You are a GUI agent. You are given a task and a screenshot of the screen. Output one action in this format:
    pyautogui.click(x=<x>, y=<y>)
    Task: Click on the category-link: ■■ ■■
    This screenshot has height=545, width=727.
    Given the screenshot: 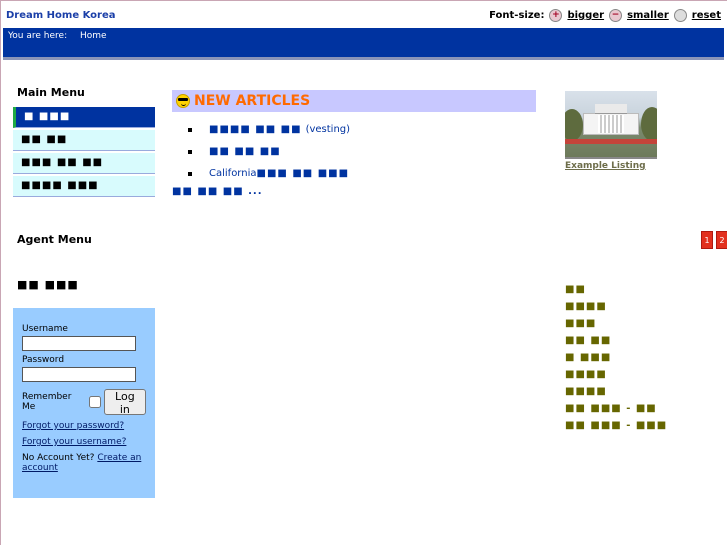 What is the action you would take?
    pyautogui.click(x=616, y=343)
    